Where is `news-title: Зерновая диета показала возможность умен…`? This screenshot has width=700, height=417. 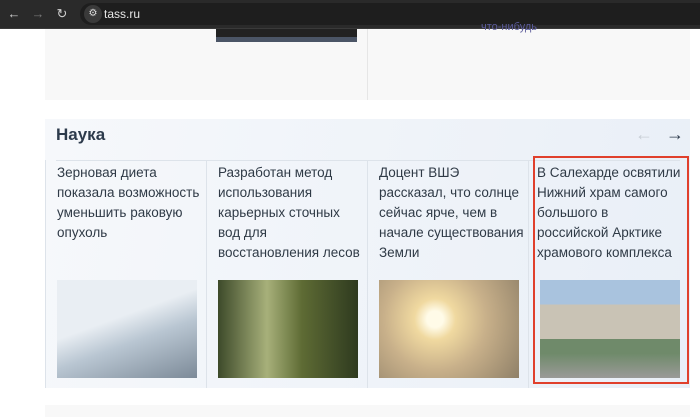
news-title: Зерновая диета показала возможность умен… is located at coordinates (129, 203).